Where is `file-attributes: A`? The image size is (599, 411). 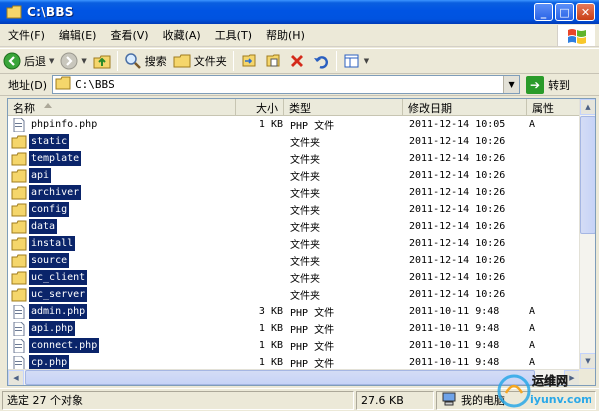 file-attributes: A is located at coordinates (532, 362).